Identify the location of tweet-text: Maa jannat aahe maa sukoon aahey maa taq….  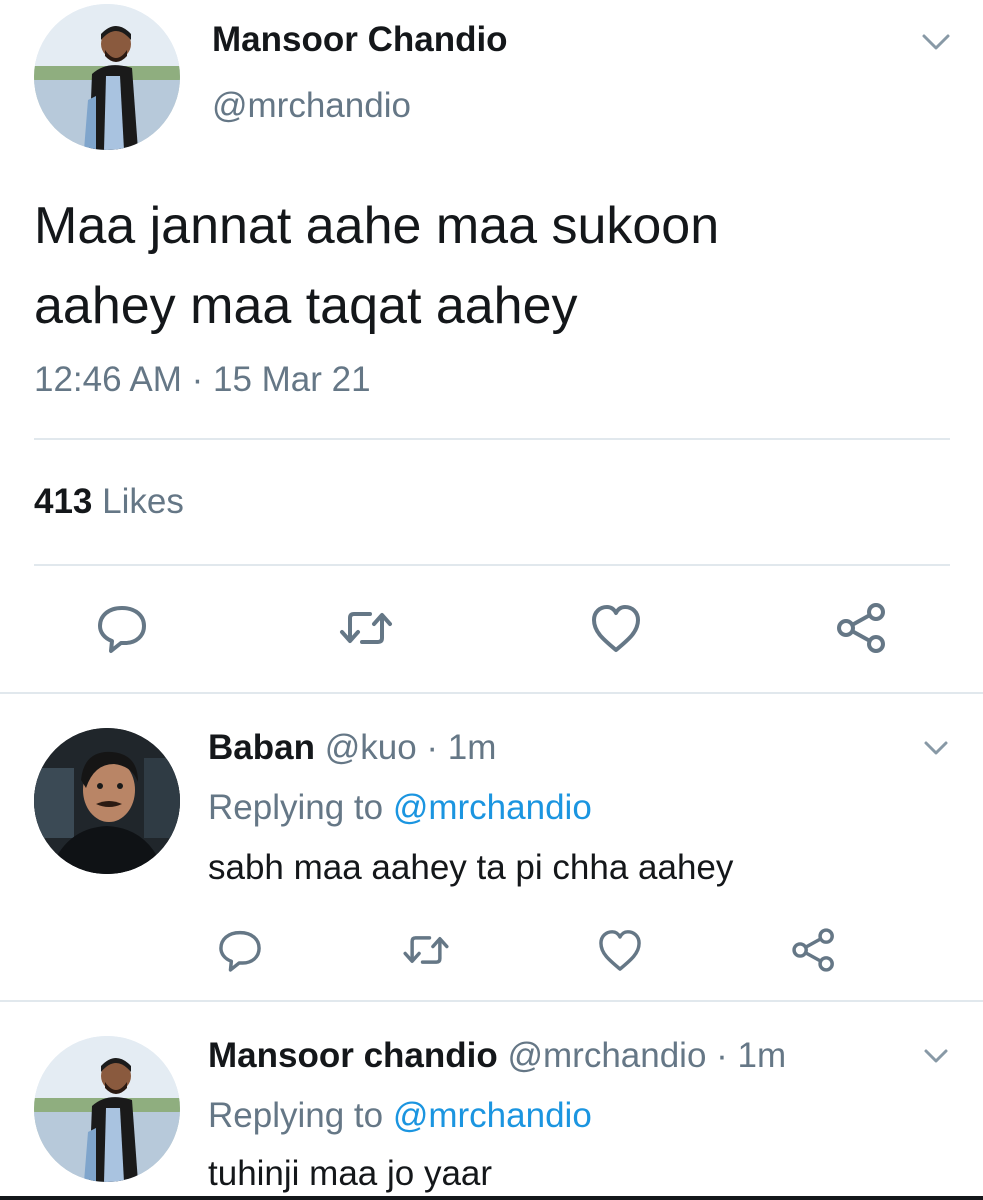
(377, 266).